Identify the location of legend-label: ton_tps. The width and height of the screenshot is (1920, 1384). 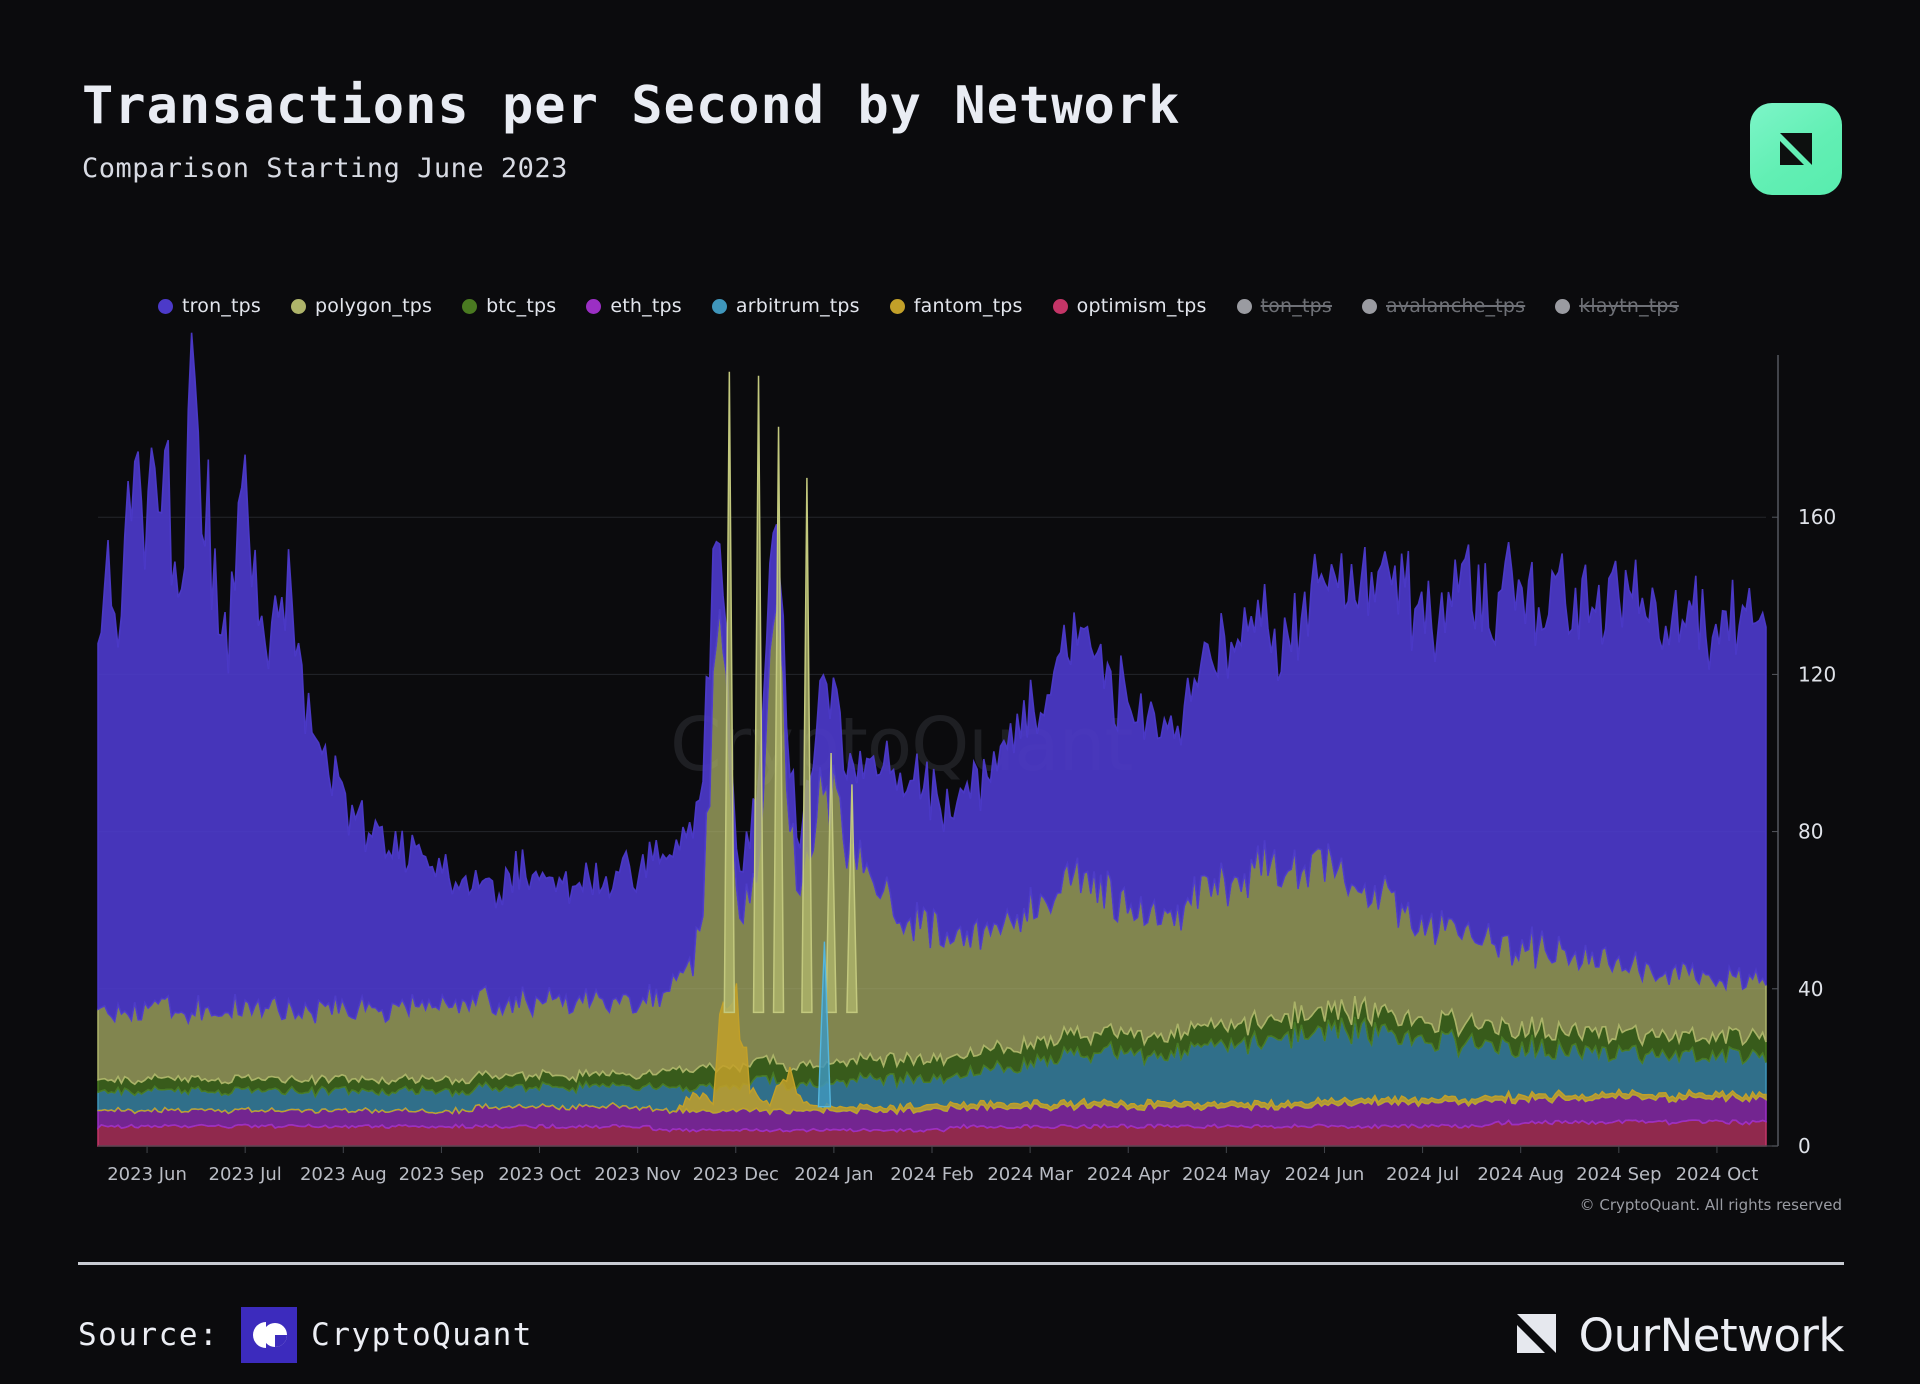
(1296, 306).